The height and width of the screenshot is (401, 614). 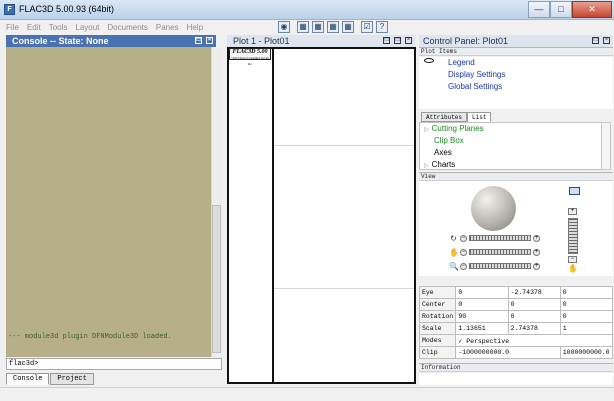 I want to click on clip-far-field: 1000000000.0, so click(x=586, y=352).